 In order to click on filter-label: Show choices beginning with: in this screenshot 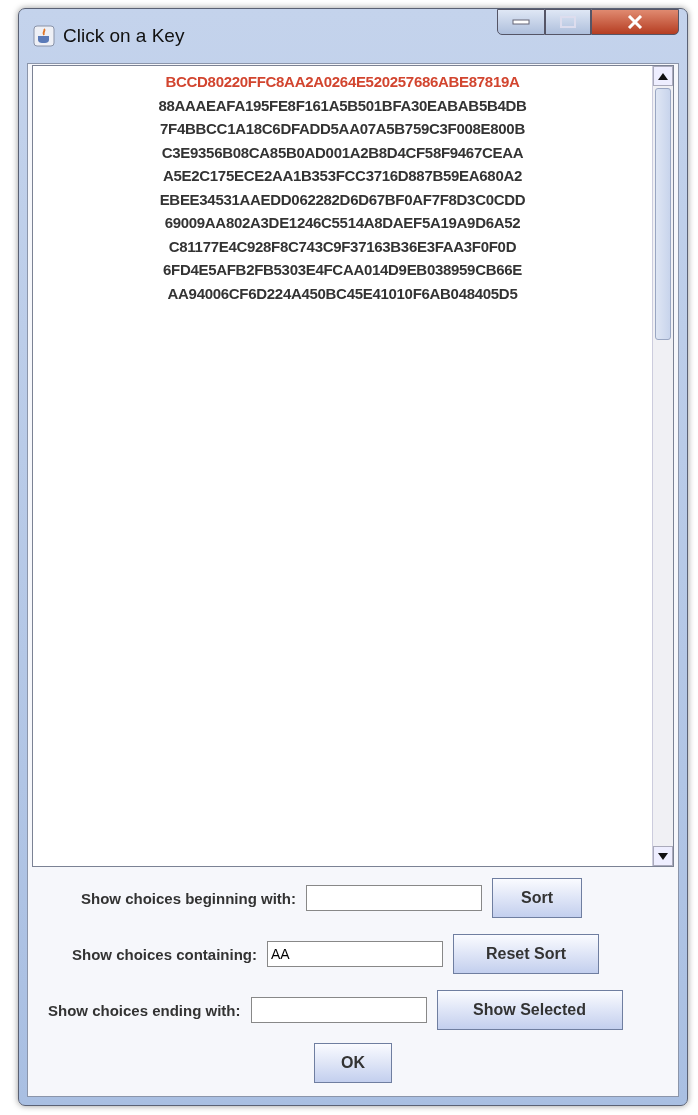, I will do `click(188, 898)`.